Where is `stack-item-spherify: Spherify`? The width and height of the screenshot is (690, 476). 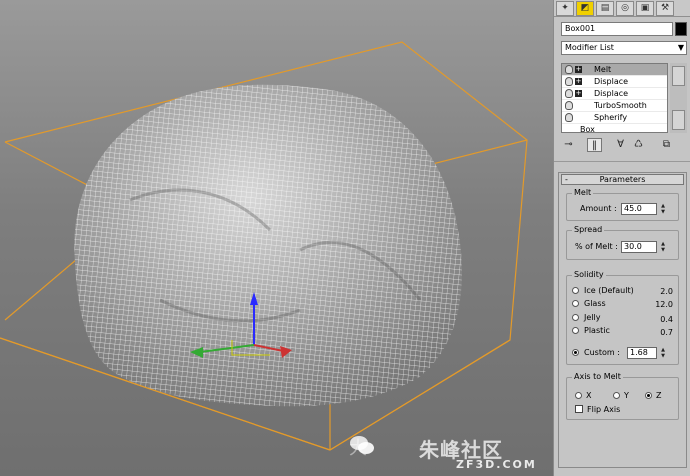 stack-item-spherify: Spherify is located at coordinates (614, 118).